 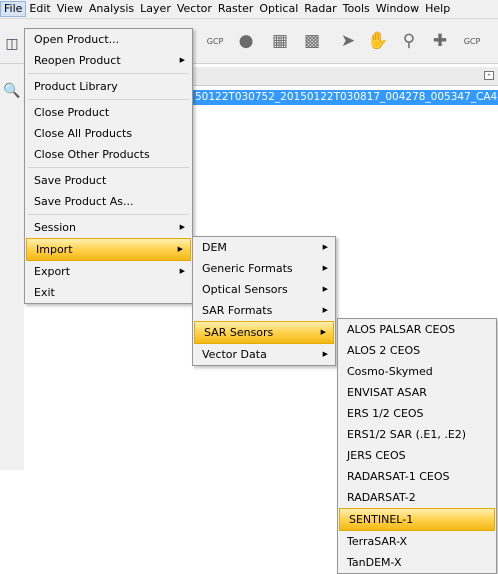 I want to click on menu-raster: Raster, so click(x=235, y=9).